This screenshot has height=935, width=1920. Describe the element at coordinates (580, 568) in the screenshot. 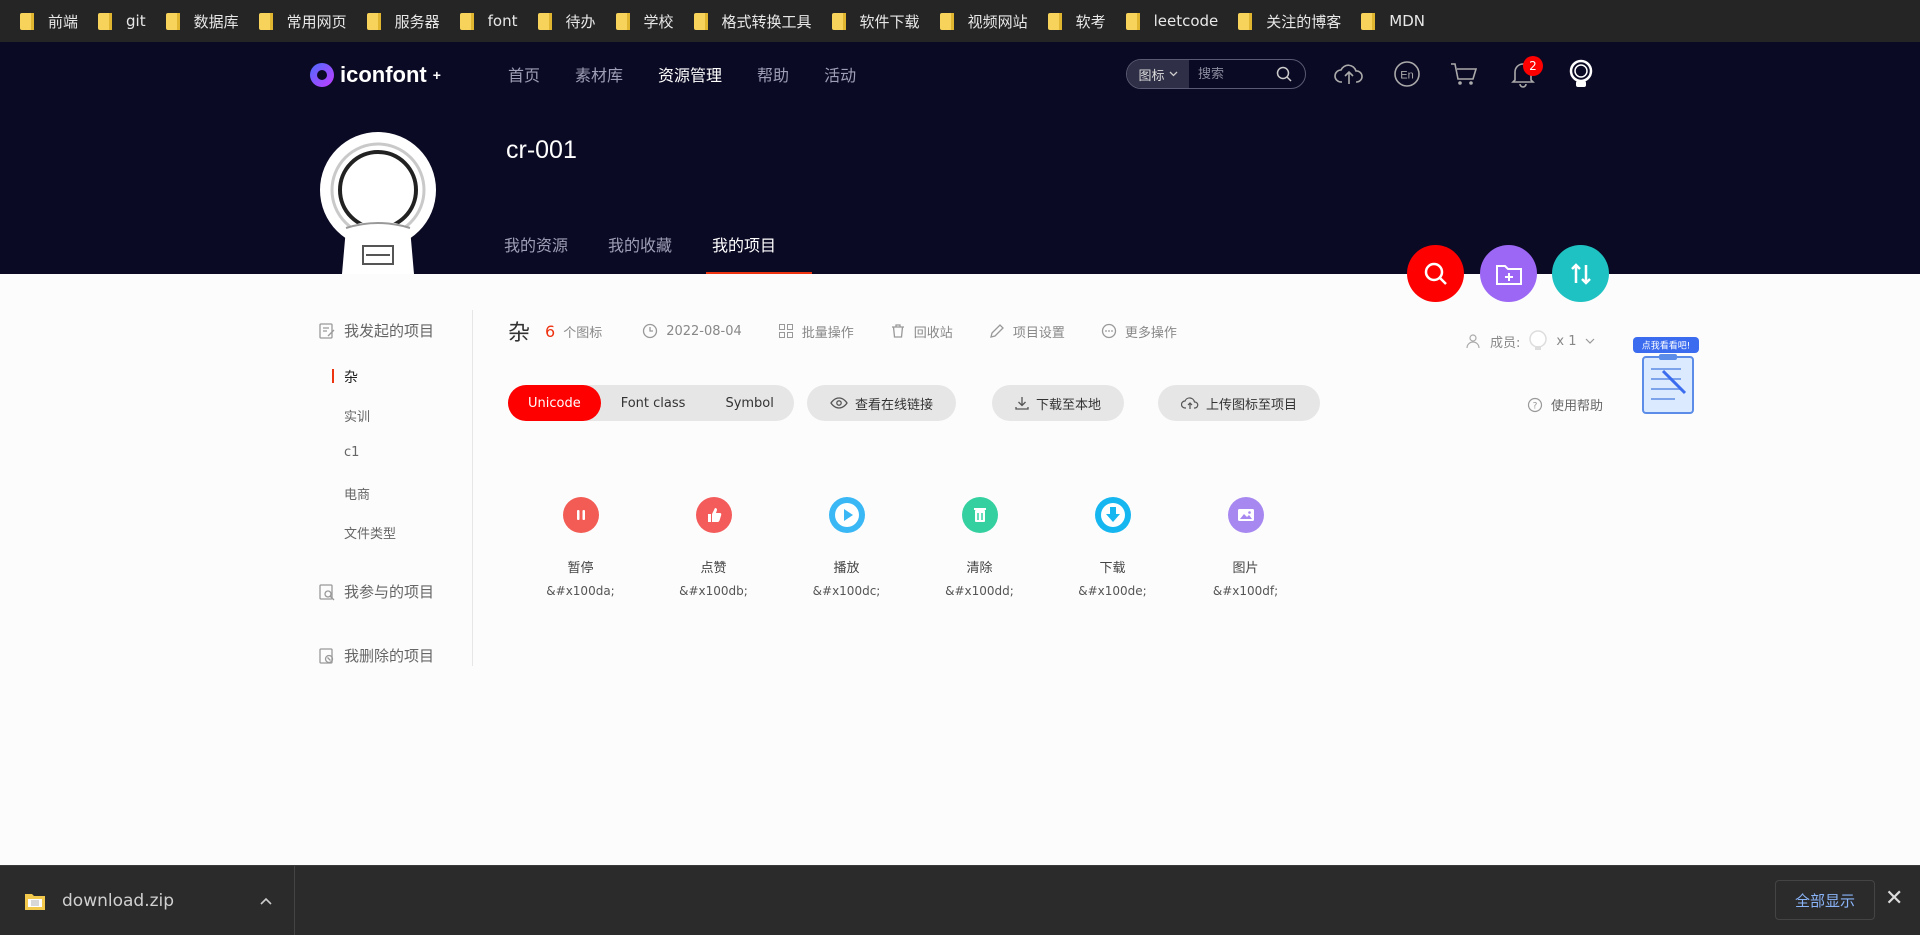

I see `icon-name: 暂停` at that location.